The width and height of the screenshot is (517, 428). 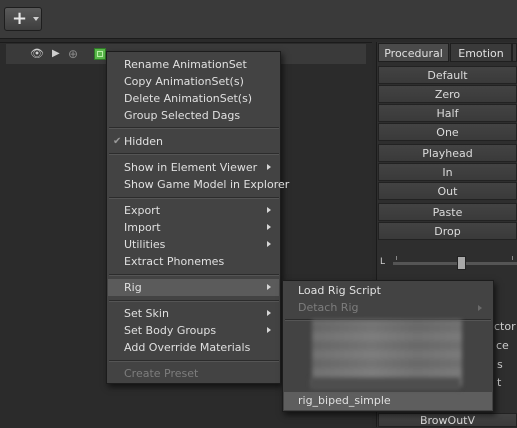 I want to click on menu-item-show-game-model: Show Game Model in Explorer, so click(x=198, y=184).